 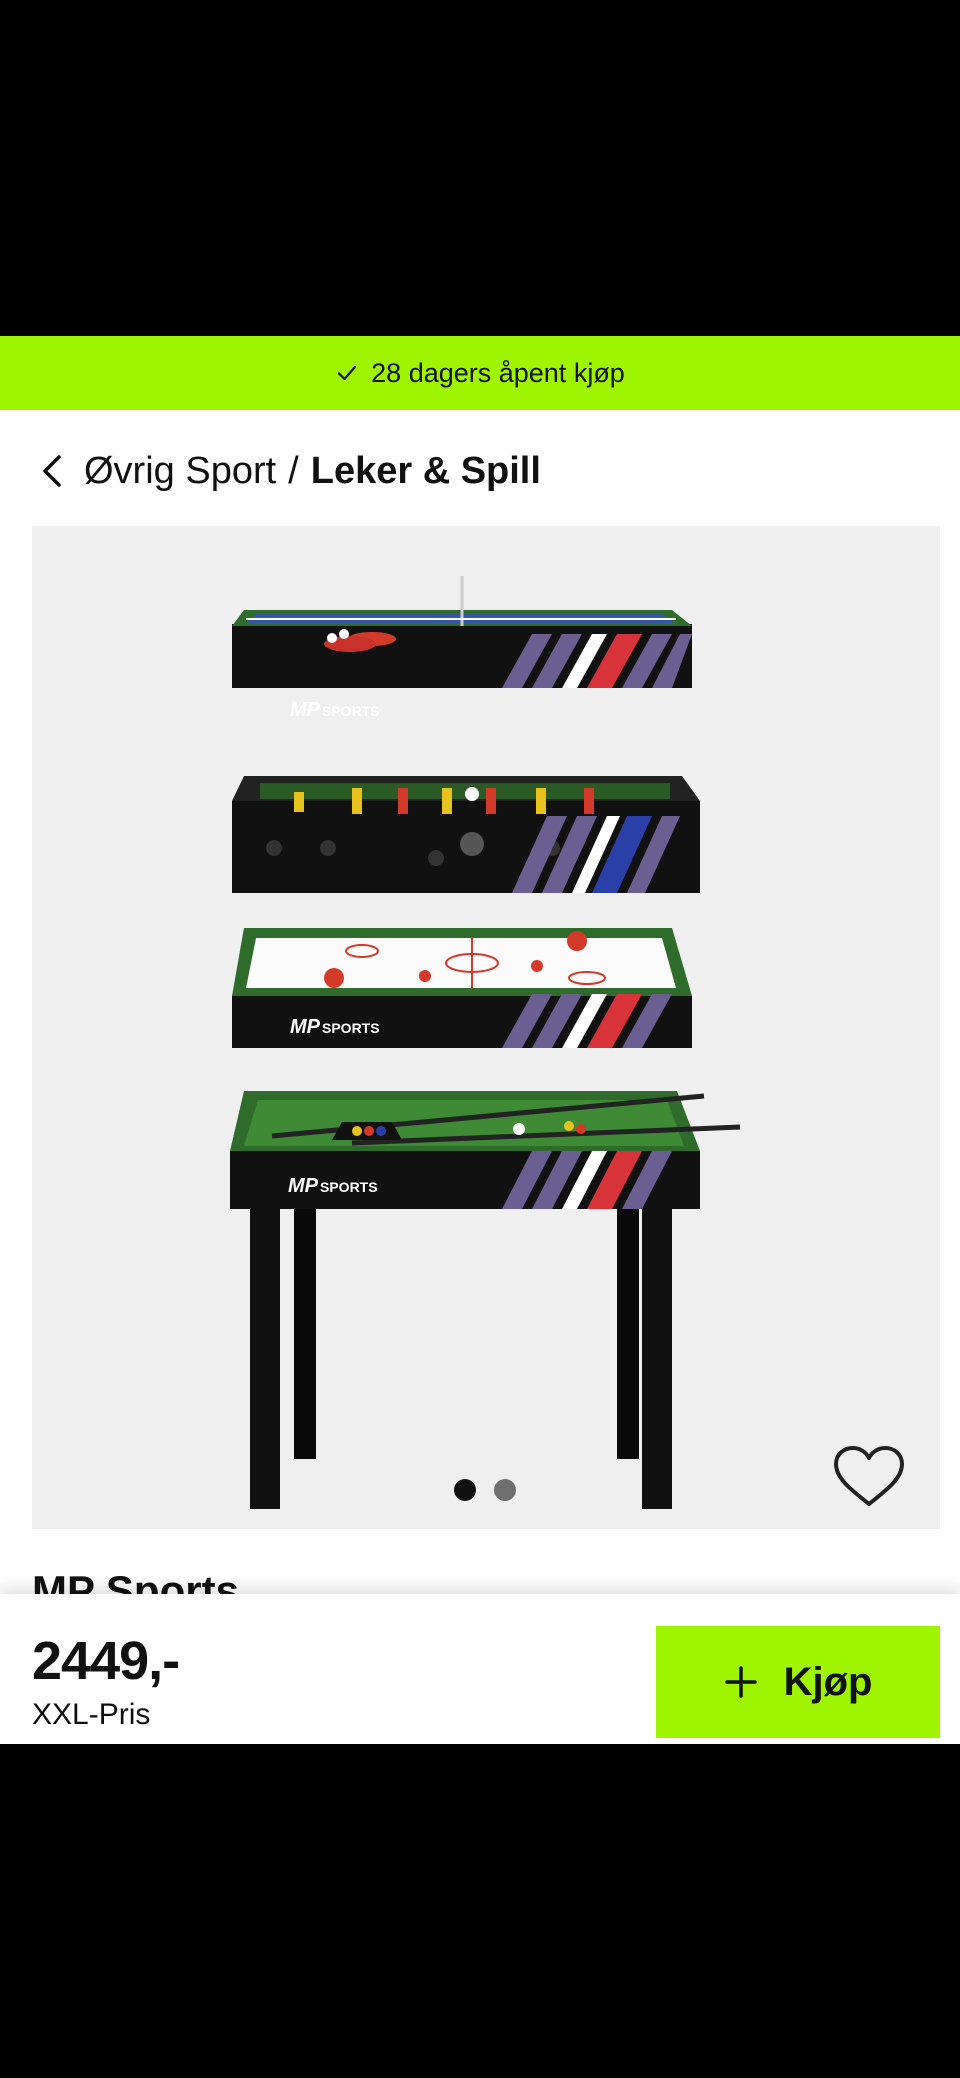 I want to click on carousel-dots, so click(x=485, y=1490).